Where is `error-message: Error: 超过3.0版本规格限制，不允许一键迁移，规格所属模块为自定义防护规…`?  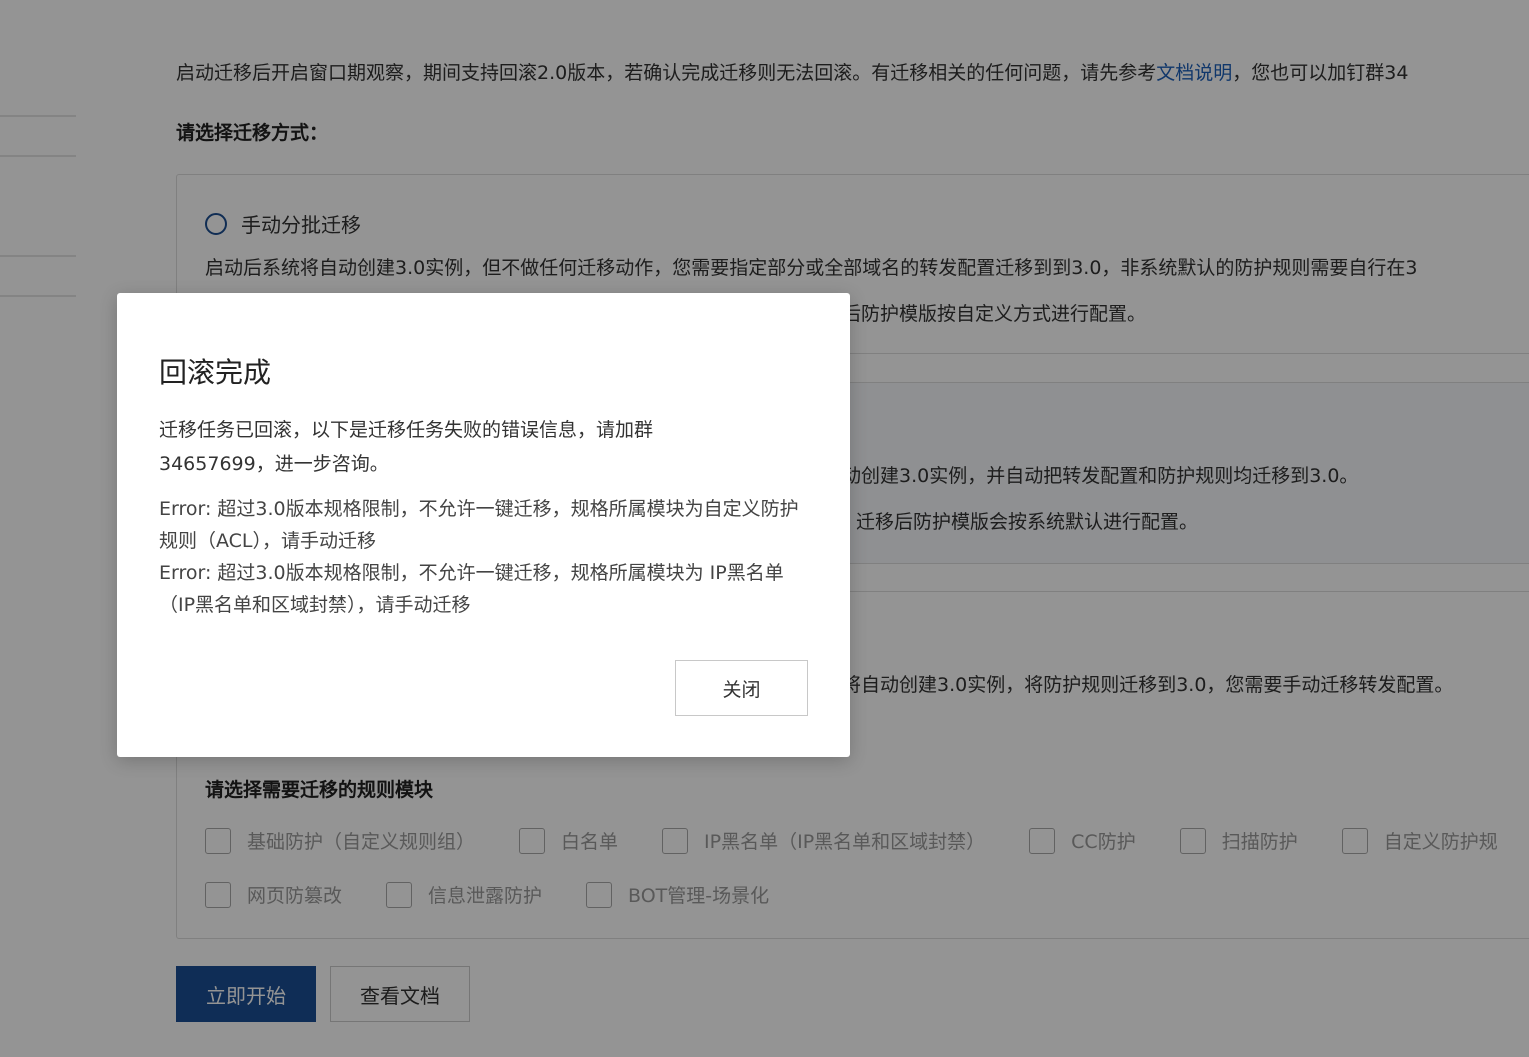 error-message: Error: 超过3.0版本规格限制，不允许一键迁移，规格所属模块为自定义防护规… is located at coordinates (479, 525).